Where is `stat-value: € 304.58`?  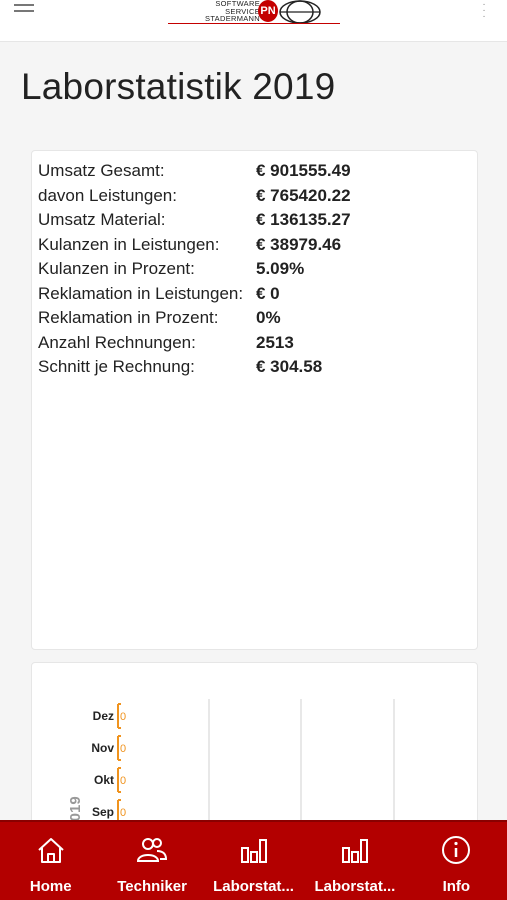 stat-value: € 304.58 is located at coordinates (289, 366).